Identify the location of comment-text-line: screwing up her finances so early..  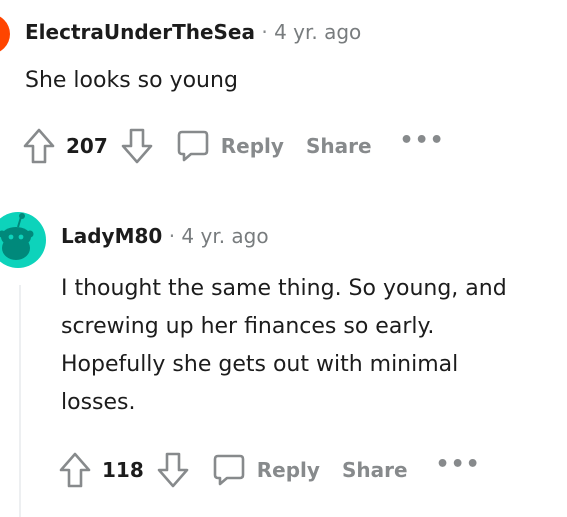
(248, 326).